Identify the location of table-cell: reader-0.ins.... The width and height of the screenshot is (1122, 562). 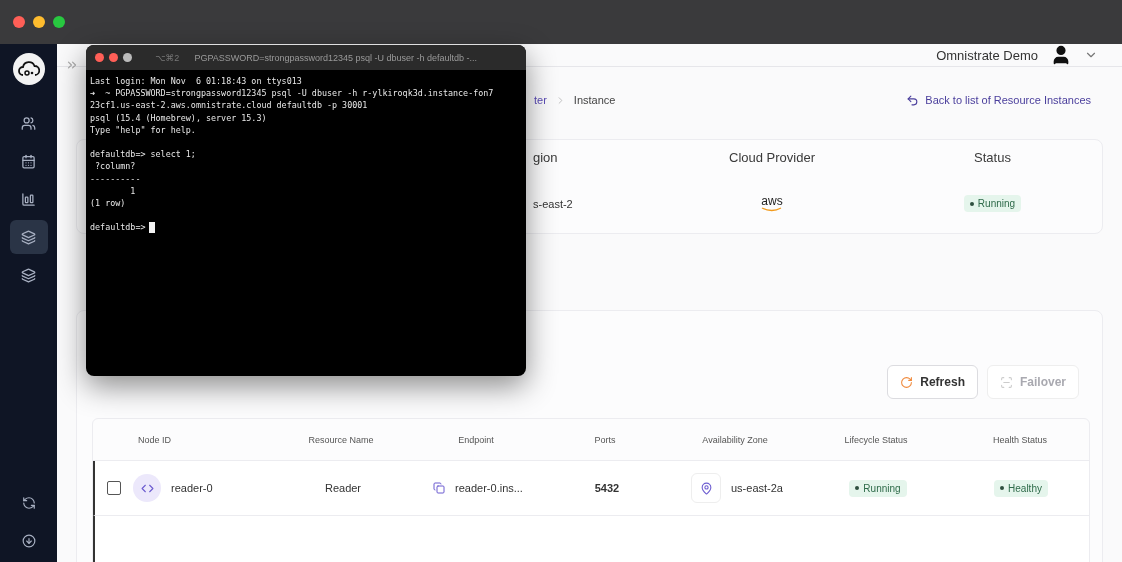
(489, 488).